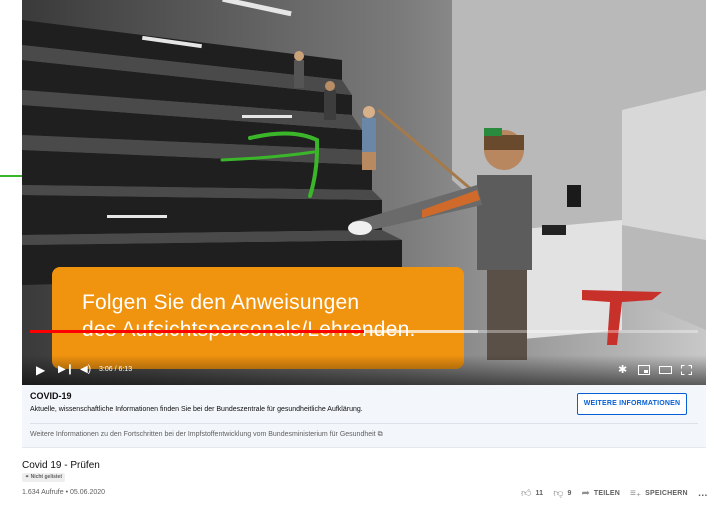 The height and width of the screenshot is (508, 716). I want to click on unlisted-label: Nicht gelistet, so click(46, 477).